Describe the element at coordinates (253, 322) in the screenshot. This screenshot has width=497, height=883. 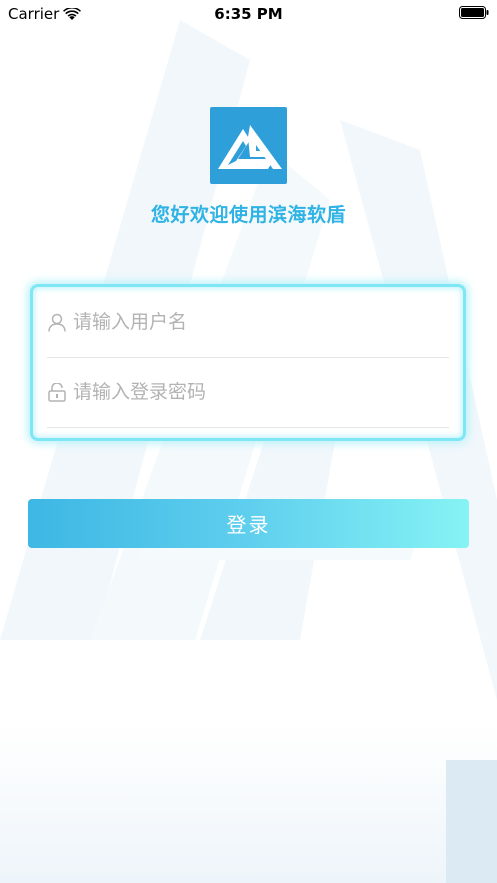
I see `username-input` at that location.